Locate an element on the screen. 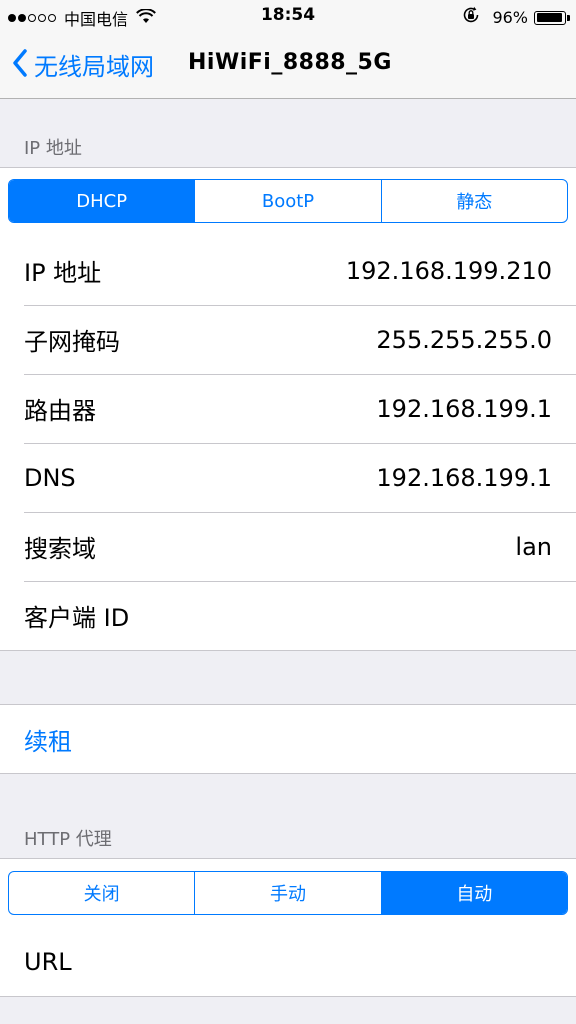 The height and width of the screenshot is (1024, 576). row-label: IP 地址 is located at coordinates (63, 273).